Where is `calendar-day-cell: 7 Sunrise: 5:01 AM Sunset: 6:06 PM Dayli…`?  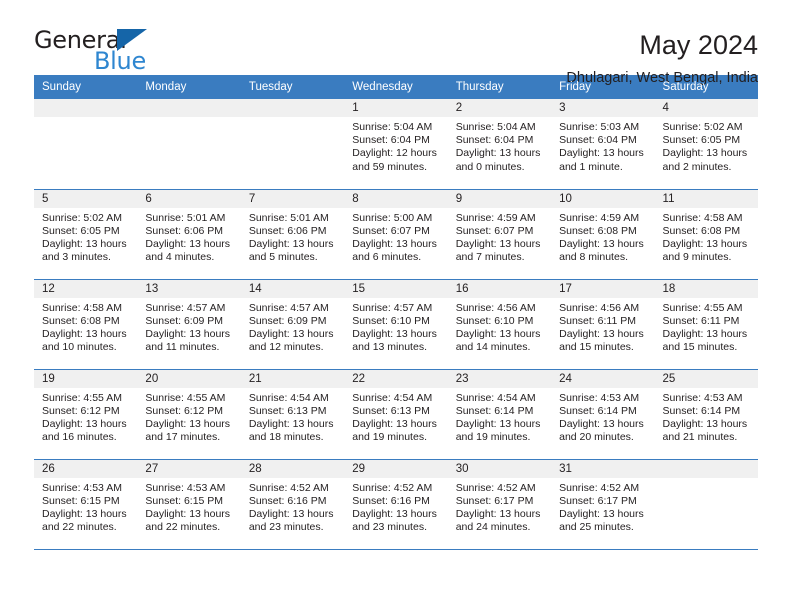
calendar-day-cell: 7 Sunrise: 5:01 AM Sunset: 6:06 PM Dayli… is located at coordinates (292, 234).